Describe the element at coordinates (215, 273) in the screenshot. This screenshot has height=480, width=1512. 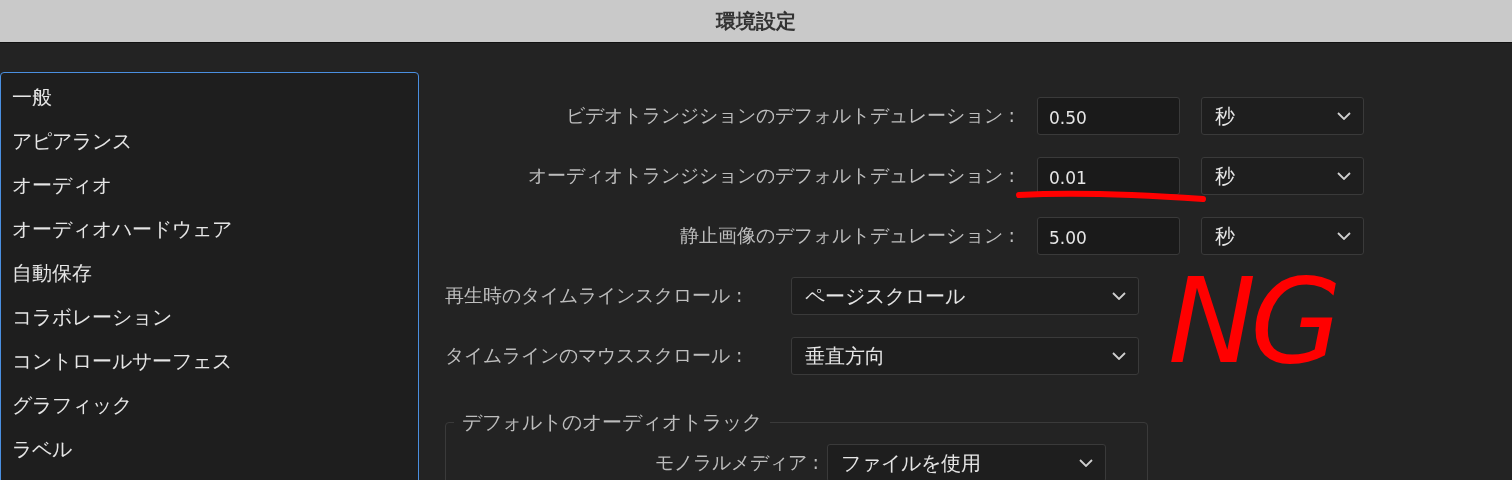
I see `category-item: 自動保存` at that location.